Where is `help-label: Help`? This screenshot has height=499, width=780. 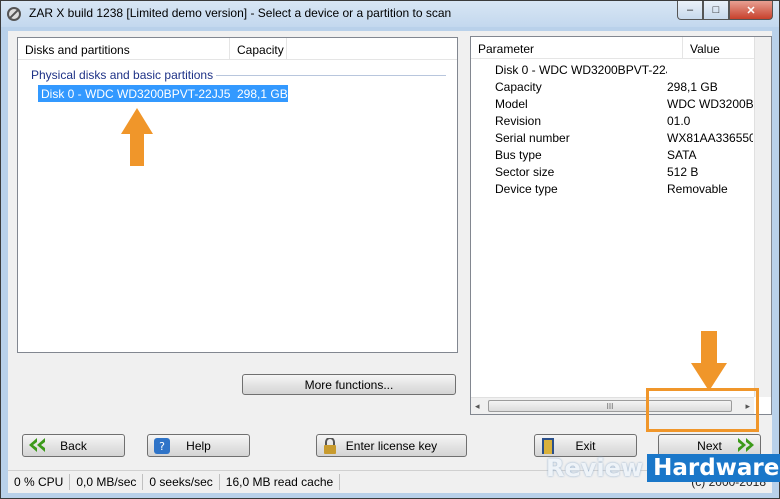
help-label: Help is located at coordinates (198, 446).